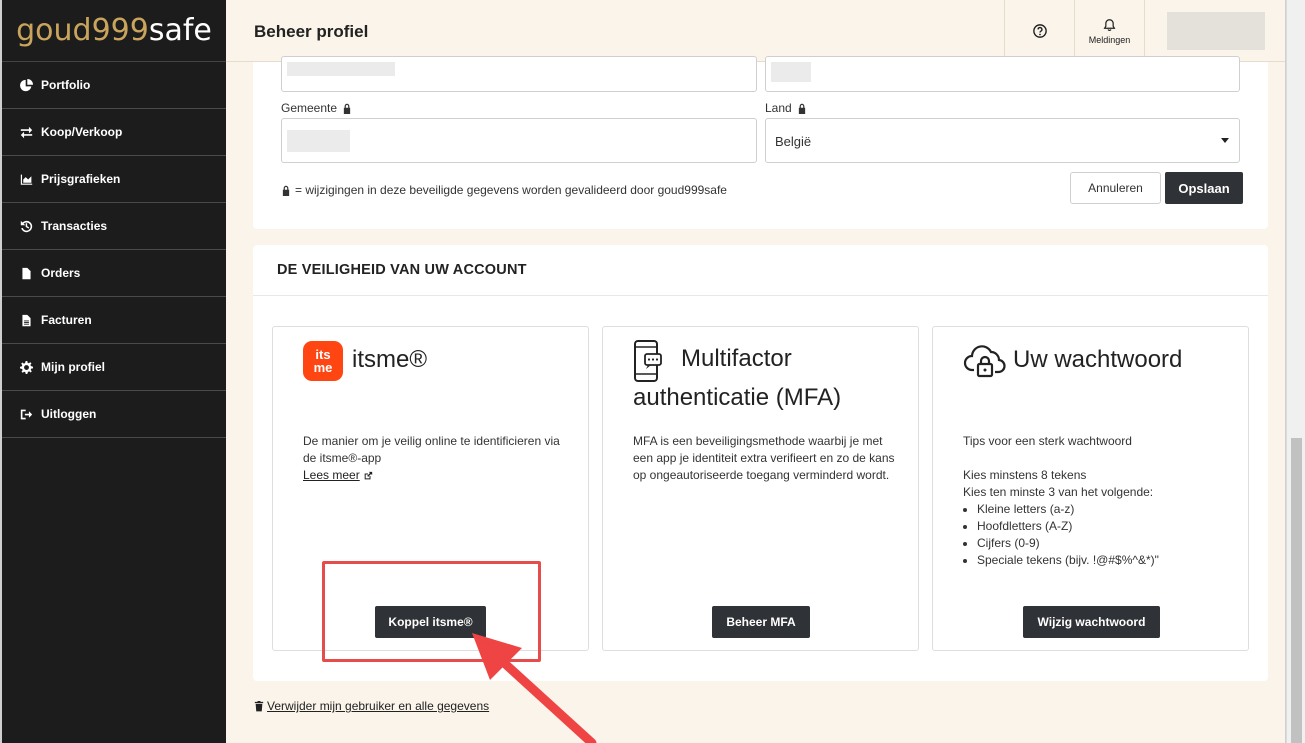 The image size is (1305, 743). Describe the element at coordinates (66, 320) in the screenshot. I see `sidebar-item-label: Facturen` at that location.